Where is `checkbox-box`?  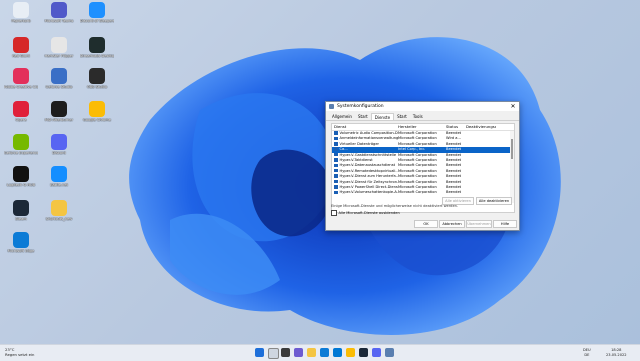 checkbox-box is located at coordinates (334, 213).